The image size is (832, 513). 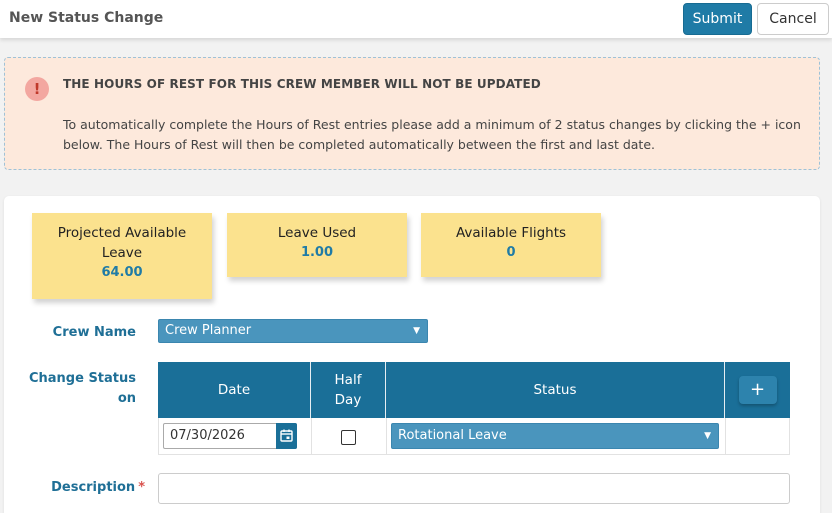 What do you see at coordinates (452, 435) in the screenshot?
I see `status-value: Rotational Leave` at bounding box center [452, 435].